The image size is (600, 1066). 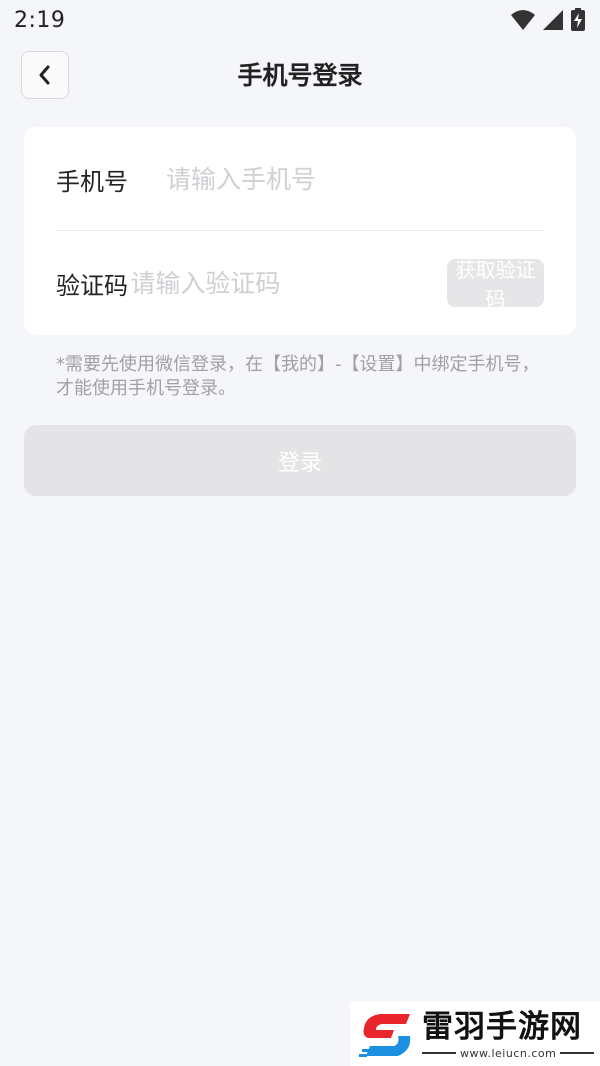 What do you see at coordinates (300, 20) in the screenshot?
I see `status-bar: 2:19` at bounding box center [300, 20].